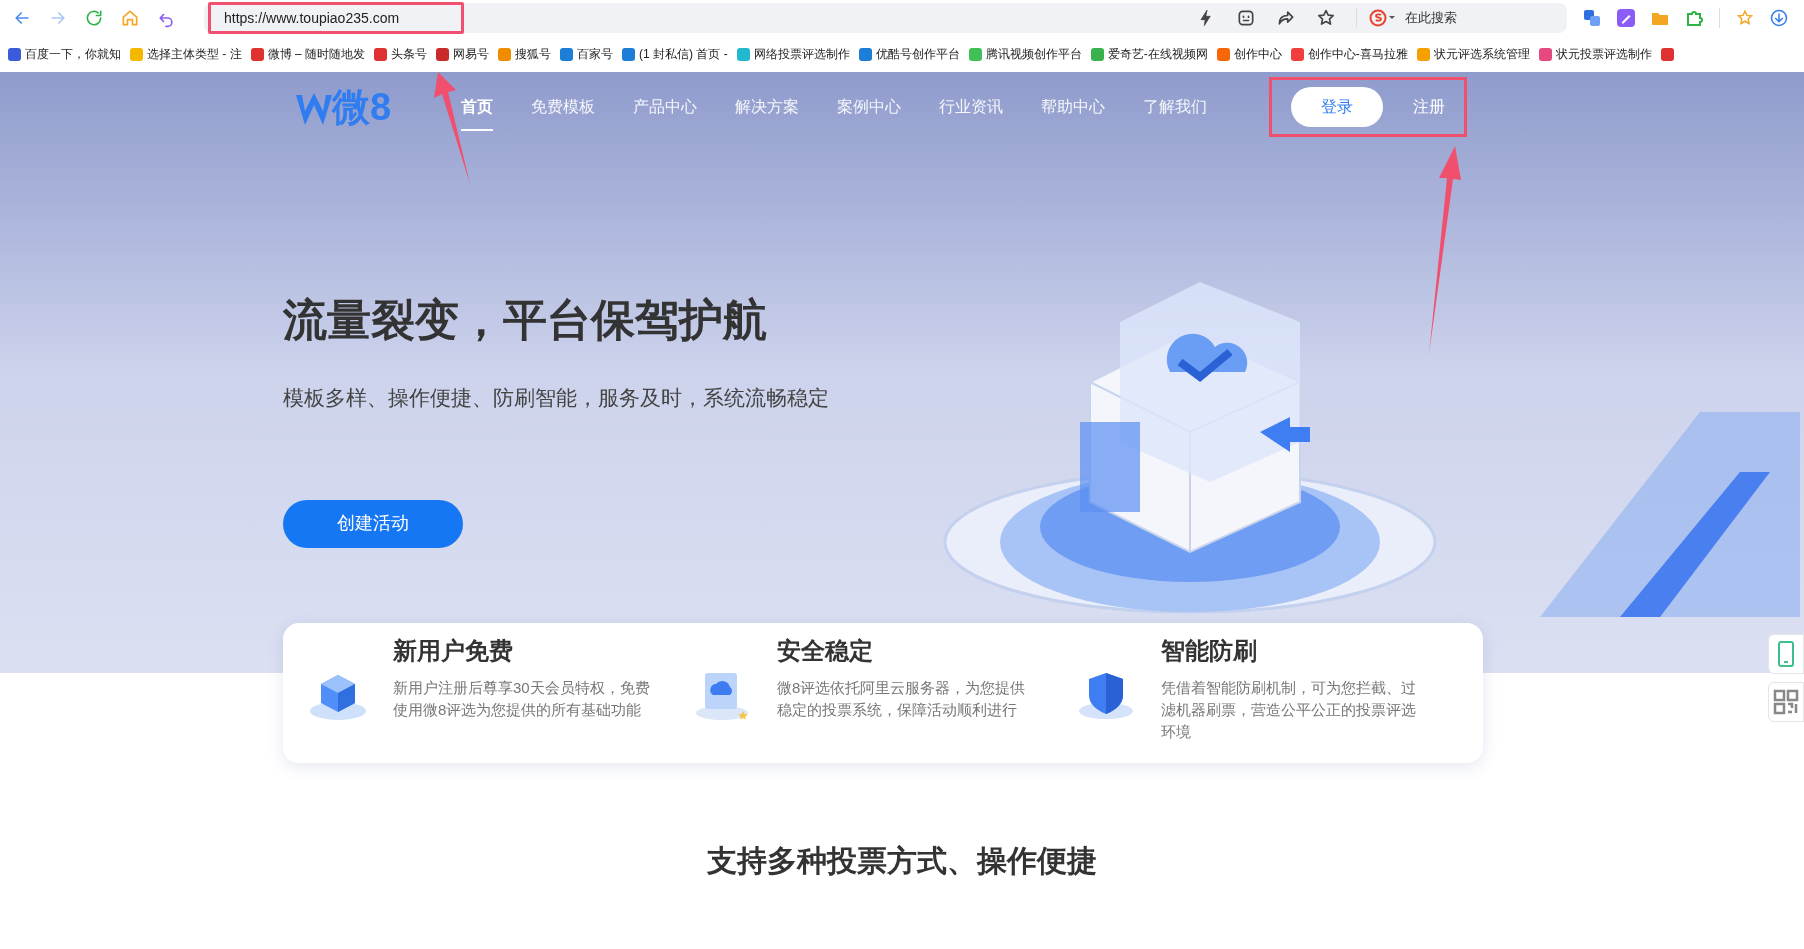  I want to click on feature-description: 新用户注册后尊享30天会员特权，免费使用微8评选为您提供的所有基础功能, so click(522, 699).